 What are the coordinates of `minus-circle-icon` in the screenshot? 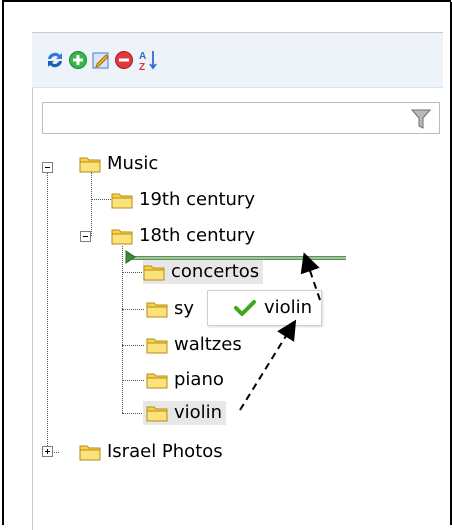 It's located at (124, 60).